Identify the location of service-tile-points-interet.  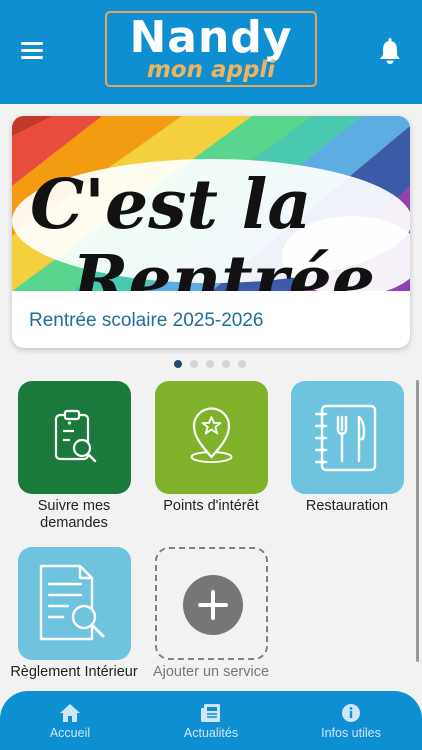
(211, 437).